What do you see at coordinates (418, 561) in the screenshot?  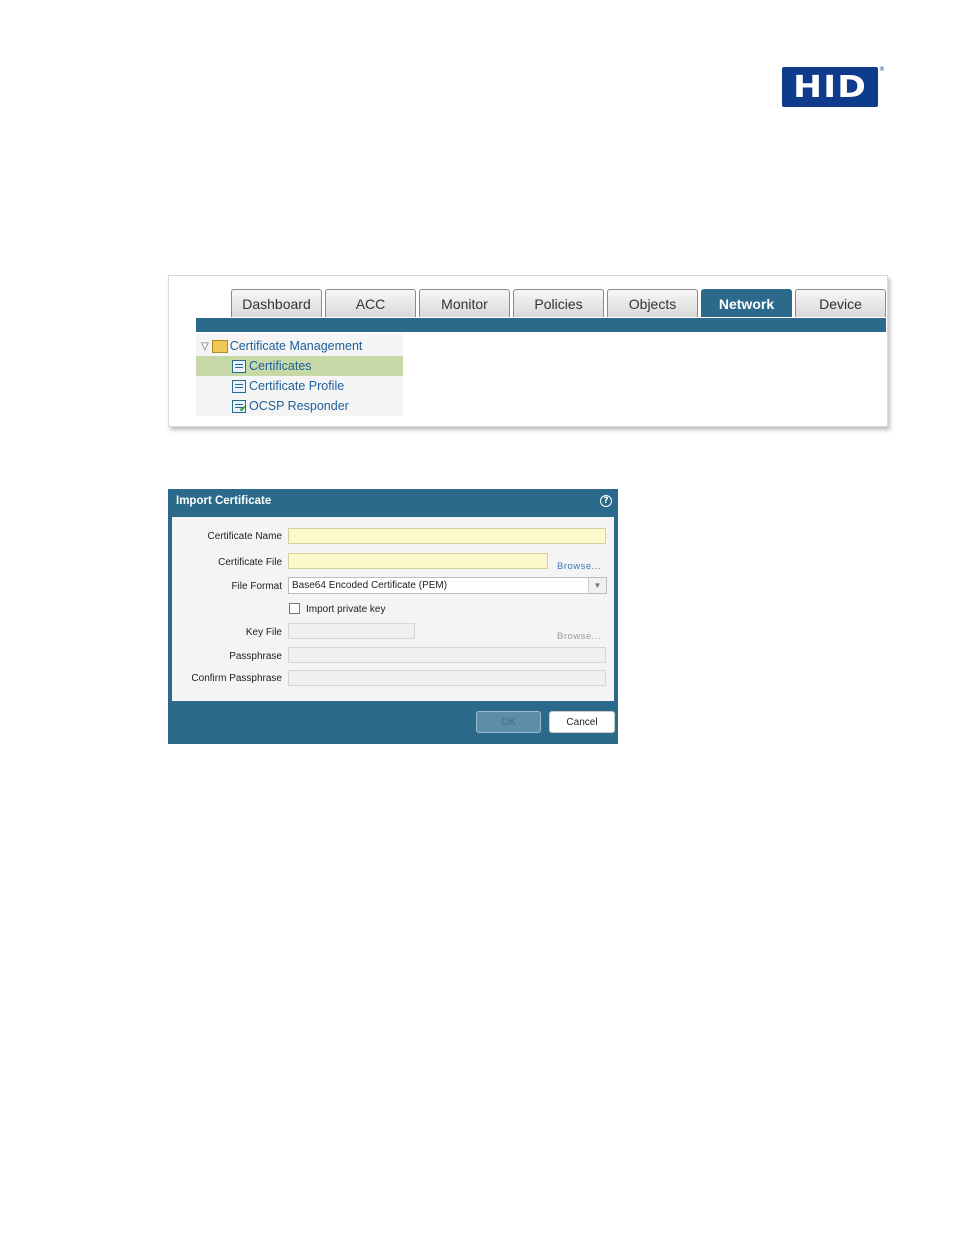 I see `certificate-file-field` at bounding box center [418, 561].